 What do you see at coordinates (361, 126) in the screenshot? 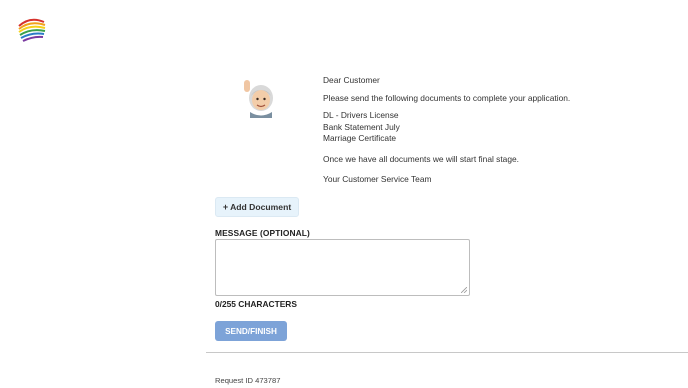
I see `document-item: Bank Statement July` at bounding box center [361, 126].